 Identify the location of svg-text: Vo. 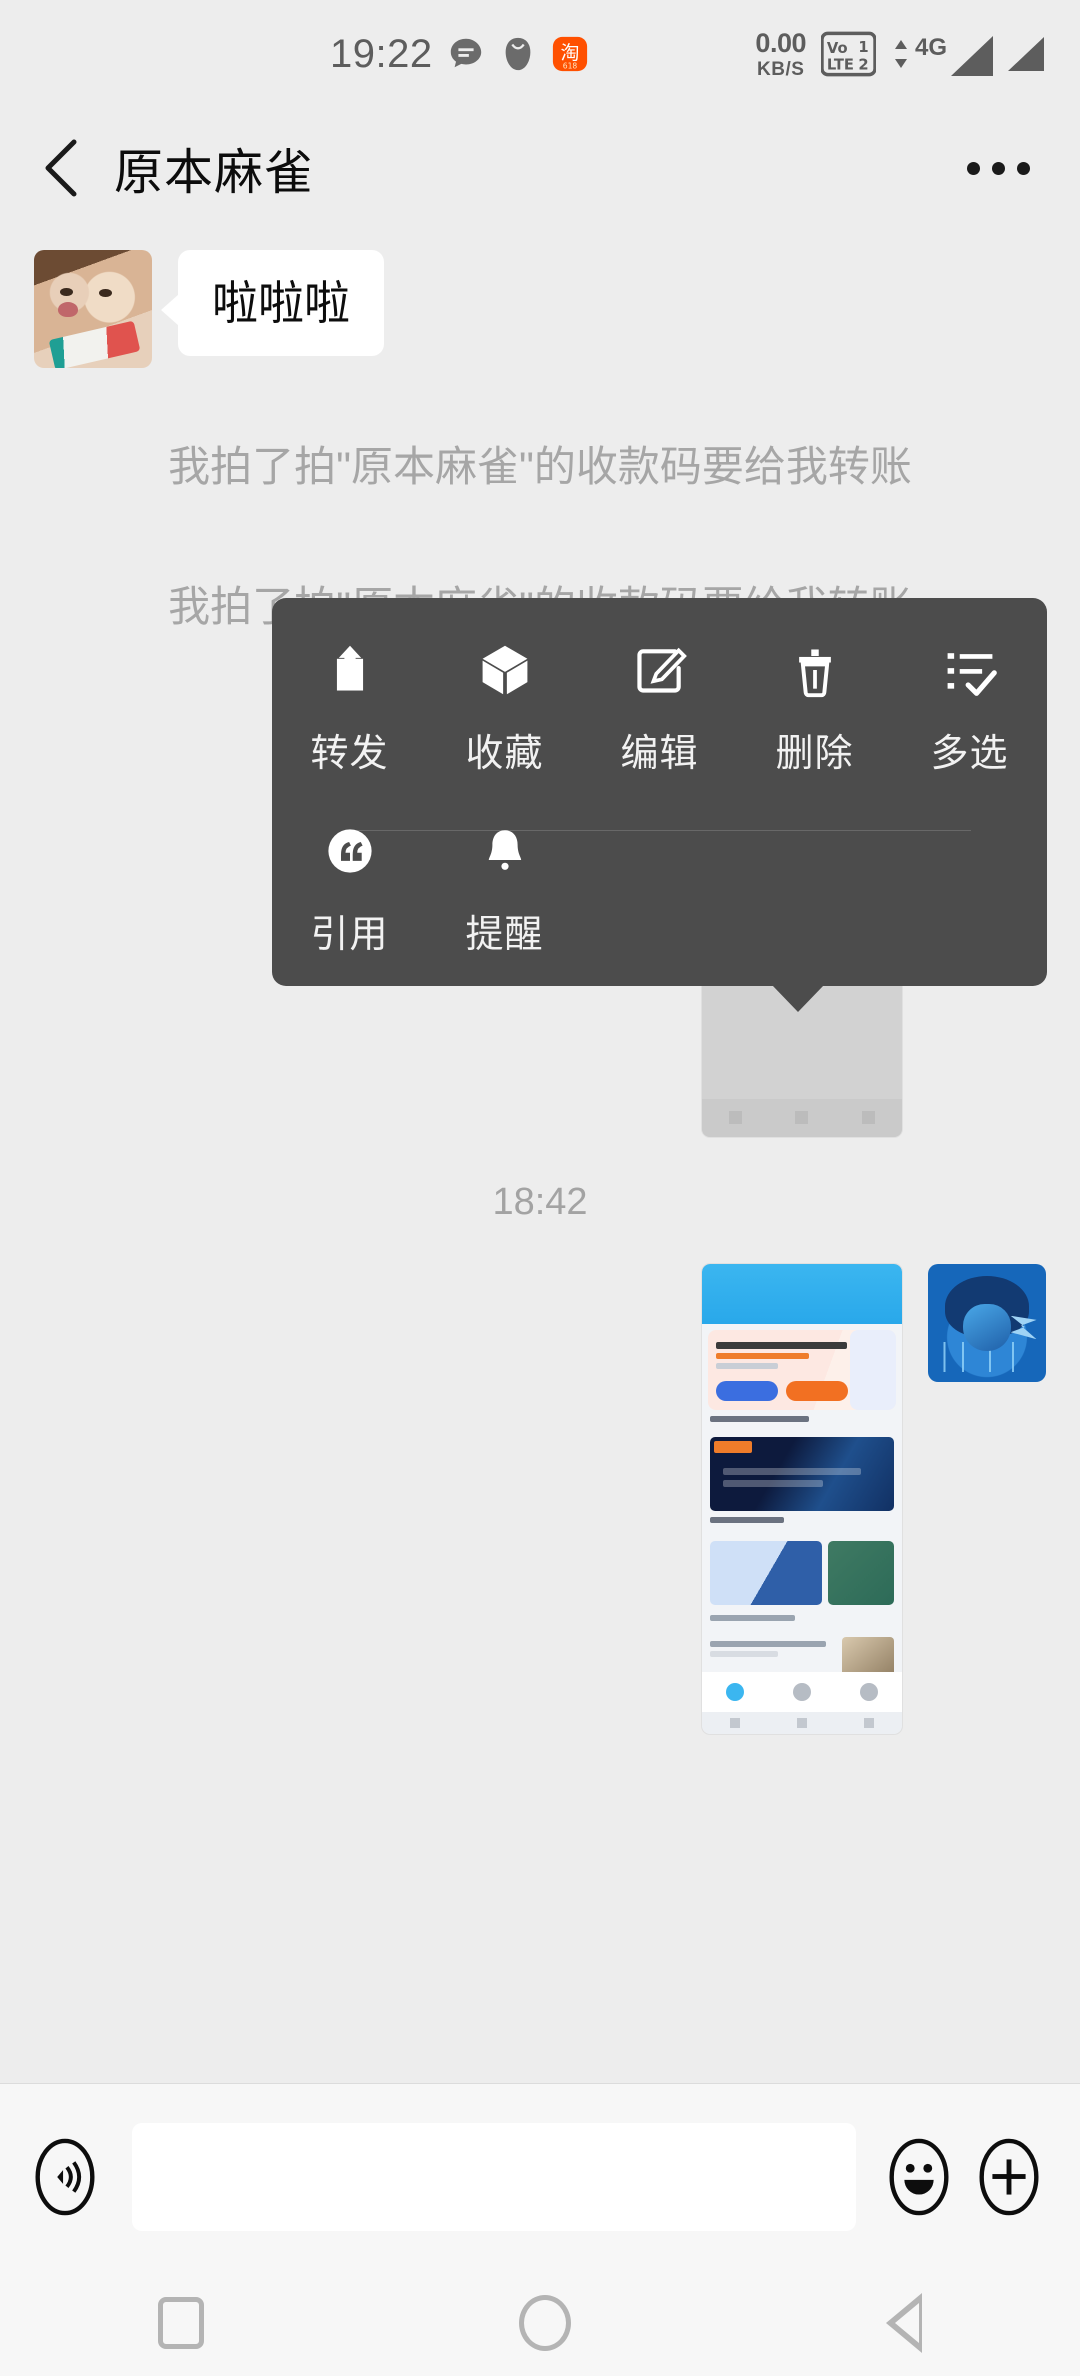
(837, 48).